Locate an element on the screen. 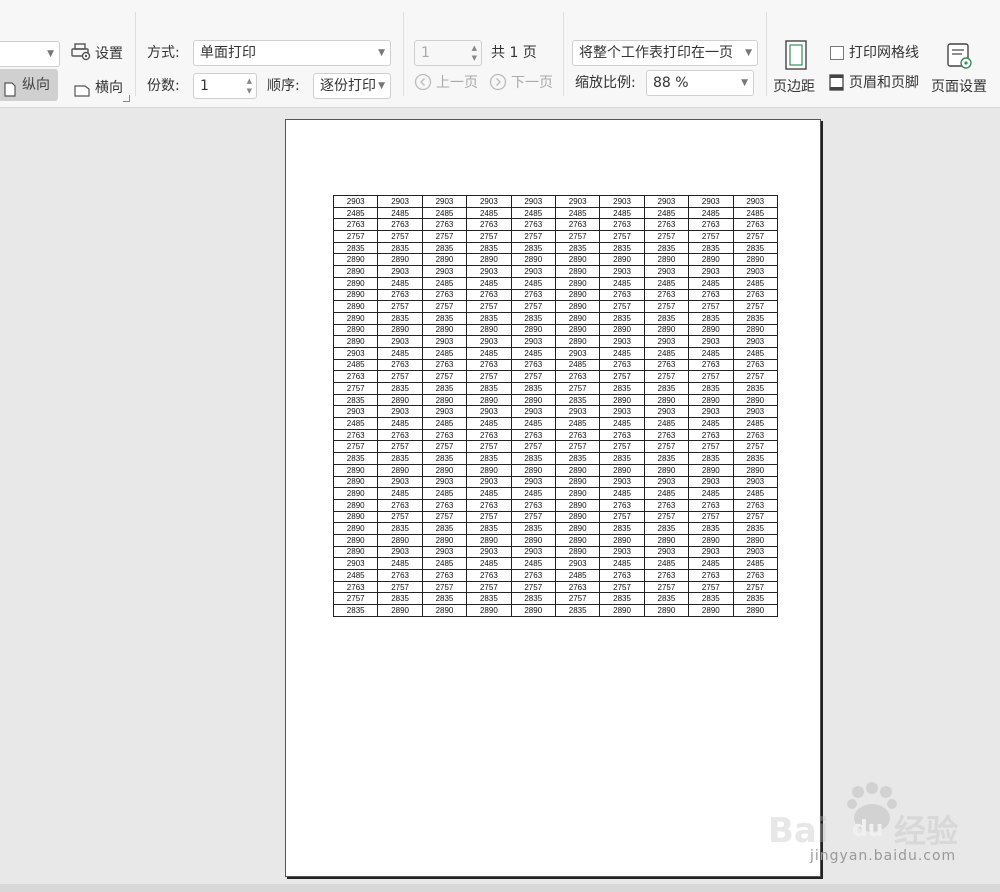  next-page-button: 下一页 is located at coordinates (532, 83).